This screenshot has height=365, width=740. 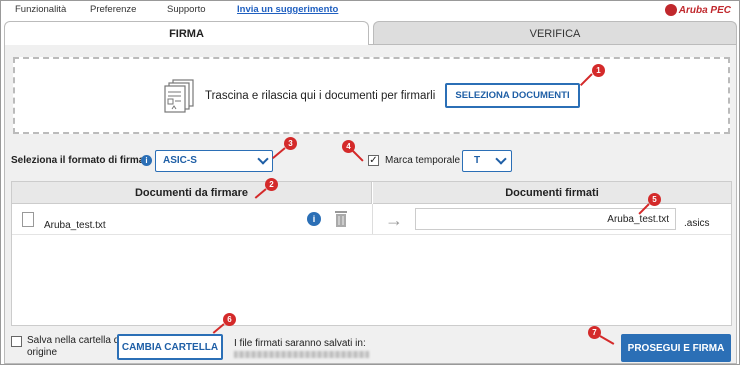 I want to click on save-location-path, so click(x=301, y=354).